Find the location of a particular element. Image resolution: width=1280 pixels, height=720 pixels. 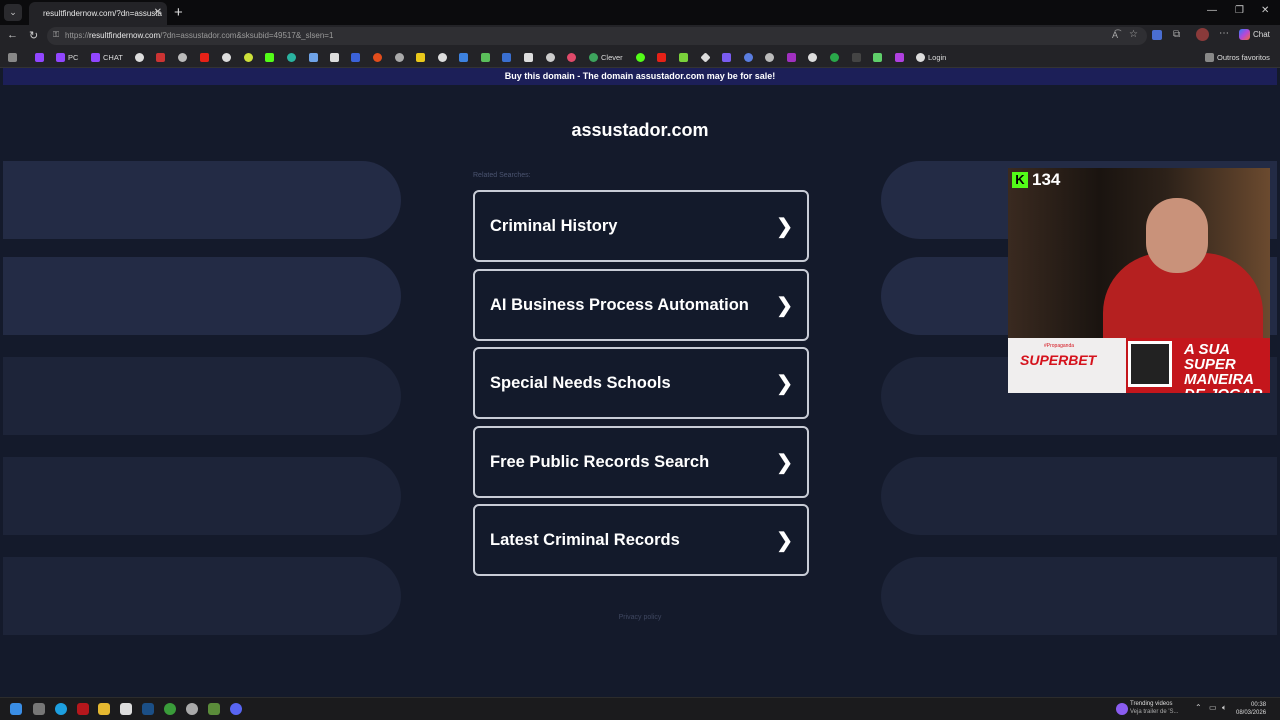

bookmark-github-icon is located at coordinates (182, 57).